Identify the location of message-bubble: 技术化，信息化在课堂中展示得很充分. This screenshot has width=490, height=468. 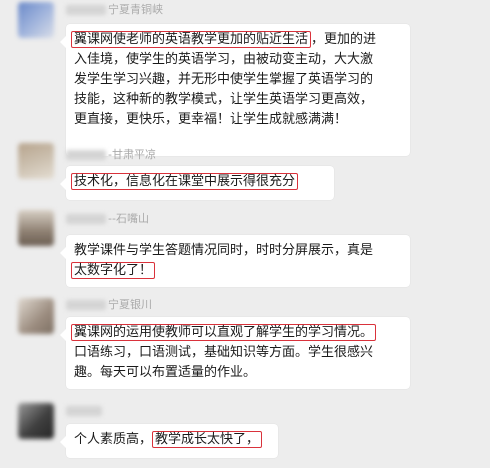
(197, 183).